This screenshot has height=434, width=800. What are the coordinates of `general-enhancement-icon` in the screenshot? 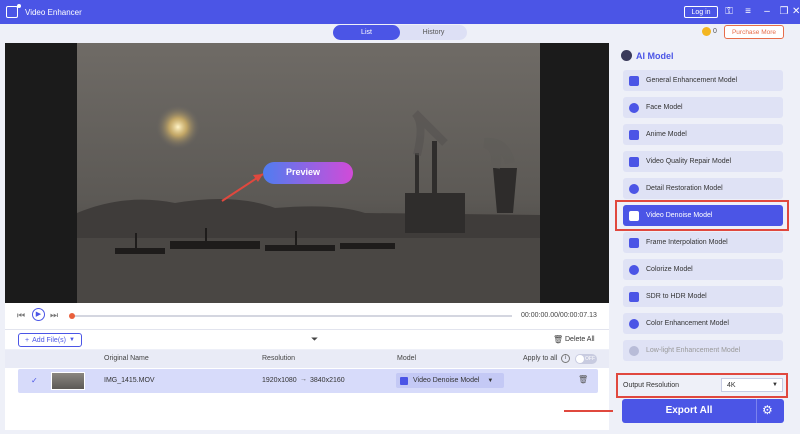 It's located at (634, 80).